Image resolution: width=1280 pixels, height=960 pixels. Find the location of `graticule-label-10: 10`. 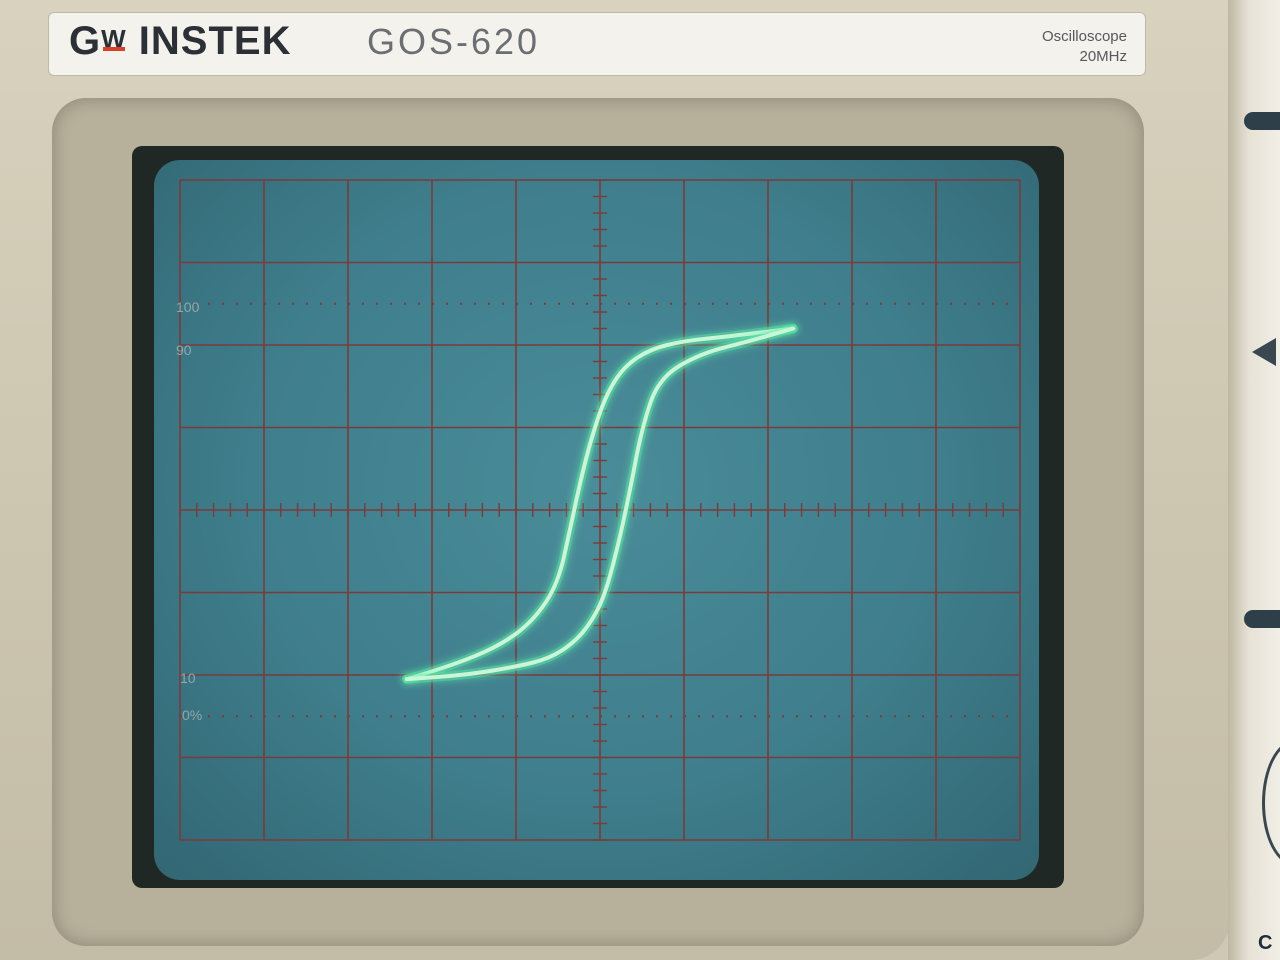

graticule-label-10: 10 is located at coordinates (188, 678).